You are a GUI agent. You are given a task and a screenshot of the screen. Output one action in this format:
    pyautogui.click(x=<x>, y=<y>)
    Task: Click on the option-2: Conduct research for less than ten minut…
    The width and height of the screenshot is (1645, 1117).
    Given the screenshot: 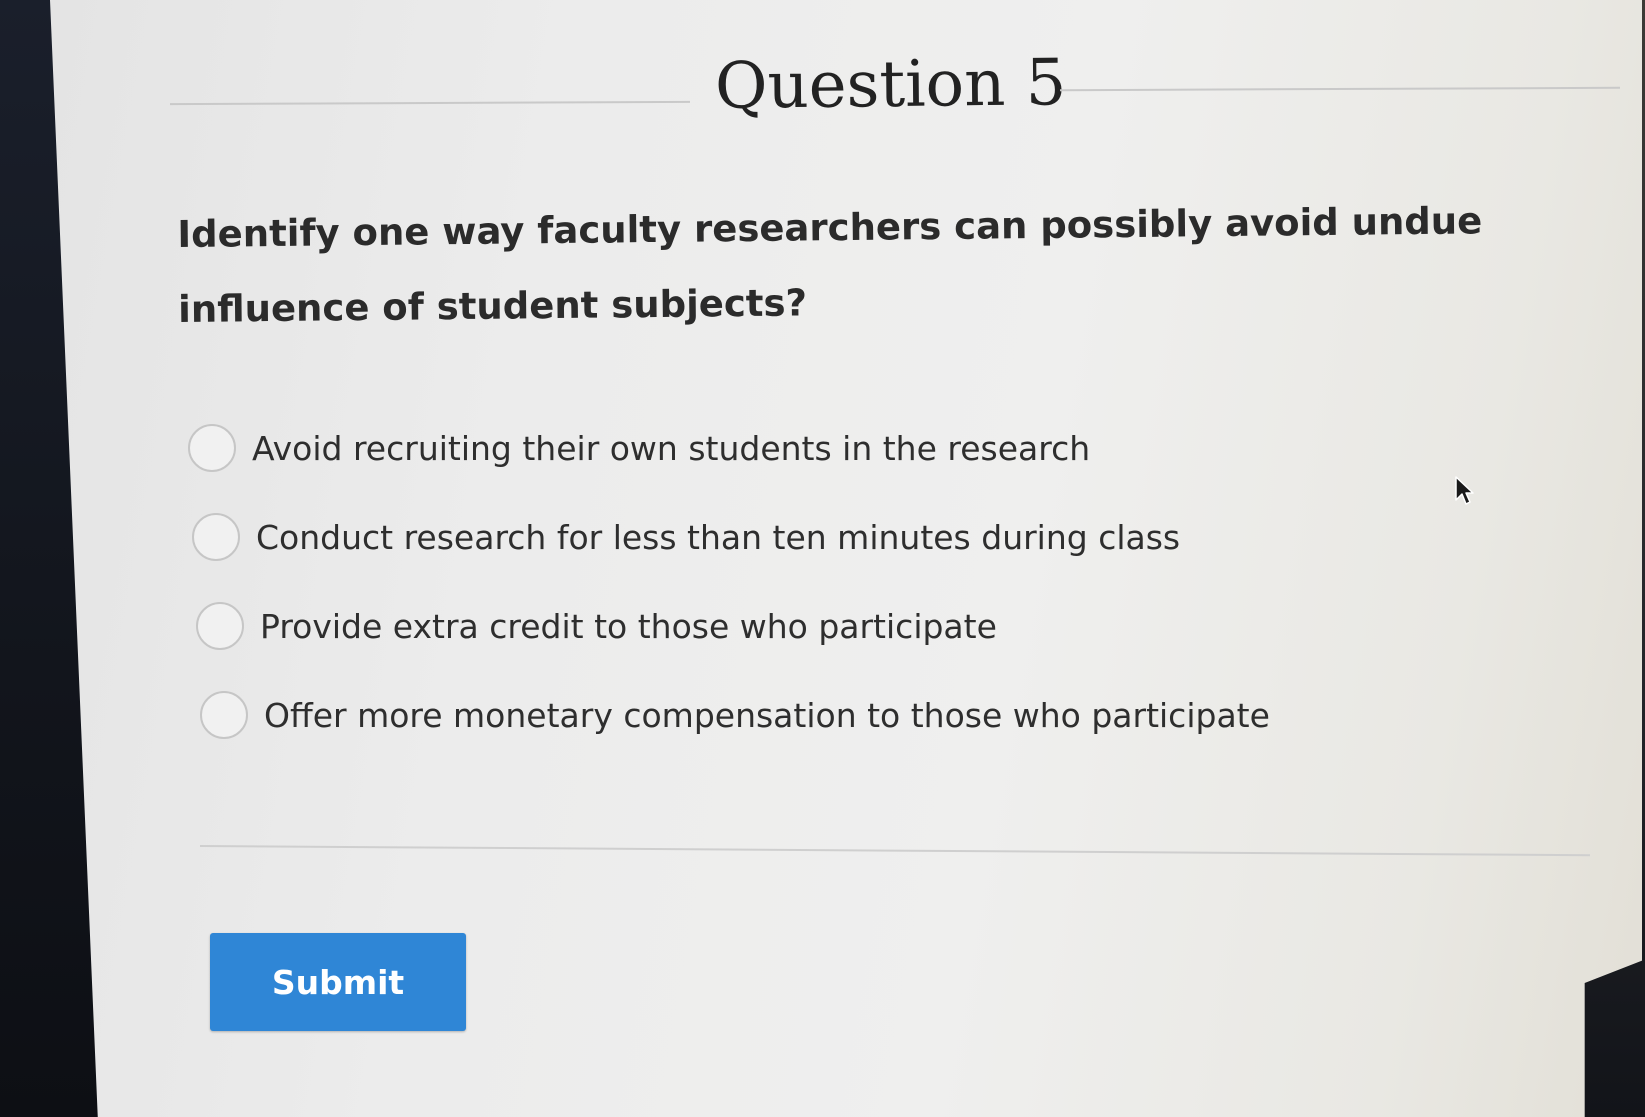 What is the action you would take?
    pyautogui.click(x=686, y=537)
    